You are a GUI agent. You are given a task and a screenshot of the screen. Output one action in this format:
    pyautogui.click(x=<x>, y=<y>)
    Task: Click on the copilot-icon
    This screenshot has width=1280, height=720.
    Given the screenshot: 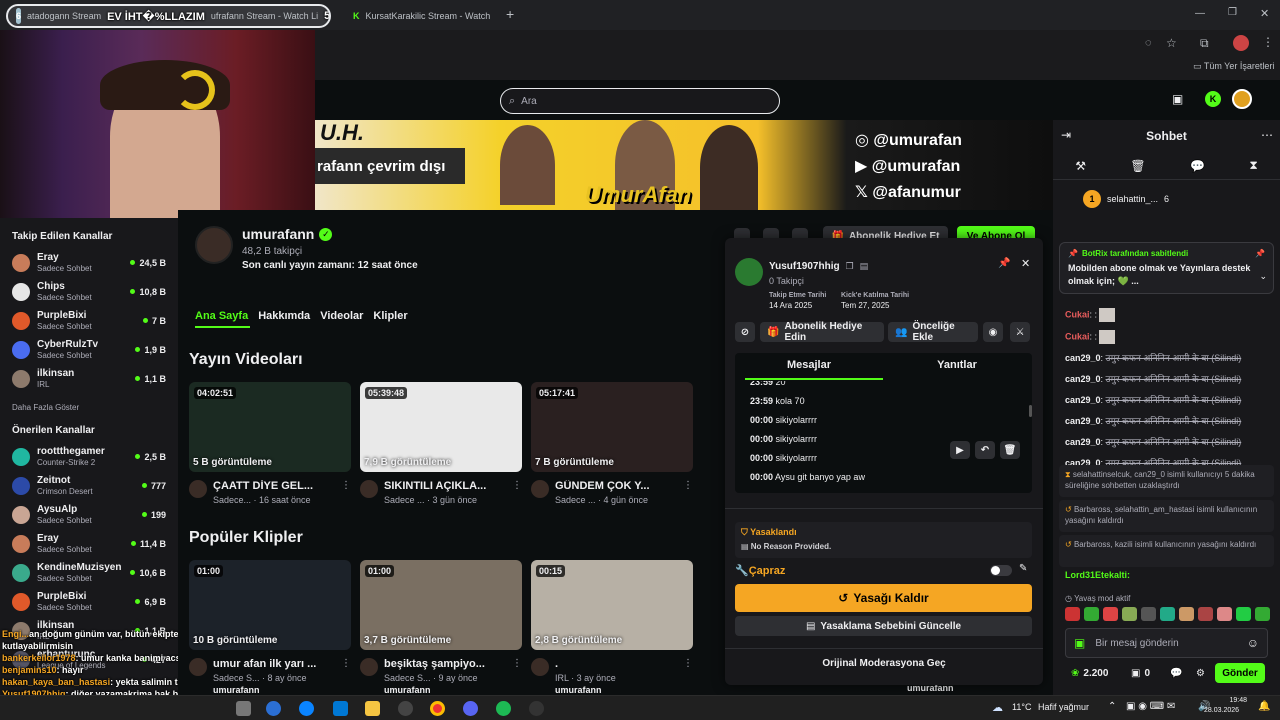 What is the action you would take?
    pyautogui.click(x=273, y=708)
    